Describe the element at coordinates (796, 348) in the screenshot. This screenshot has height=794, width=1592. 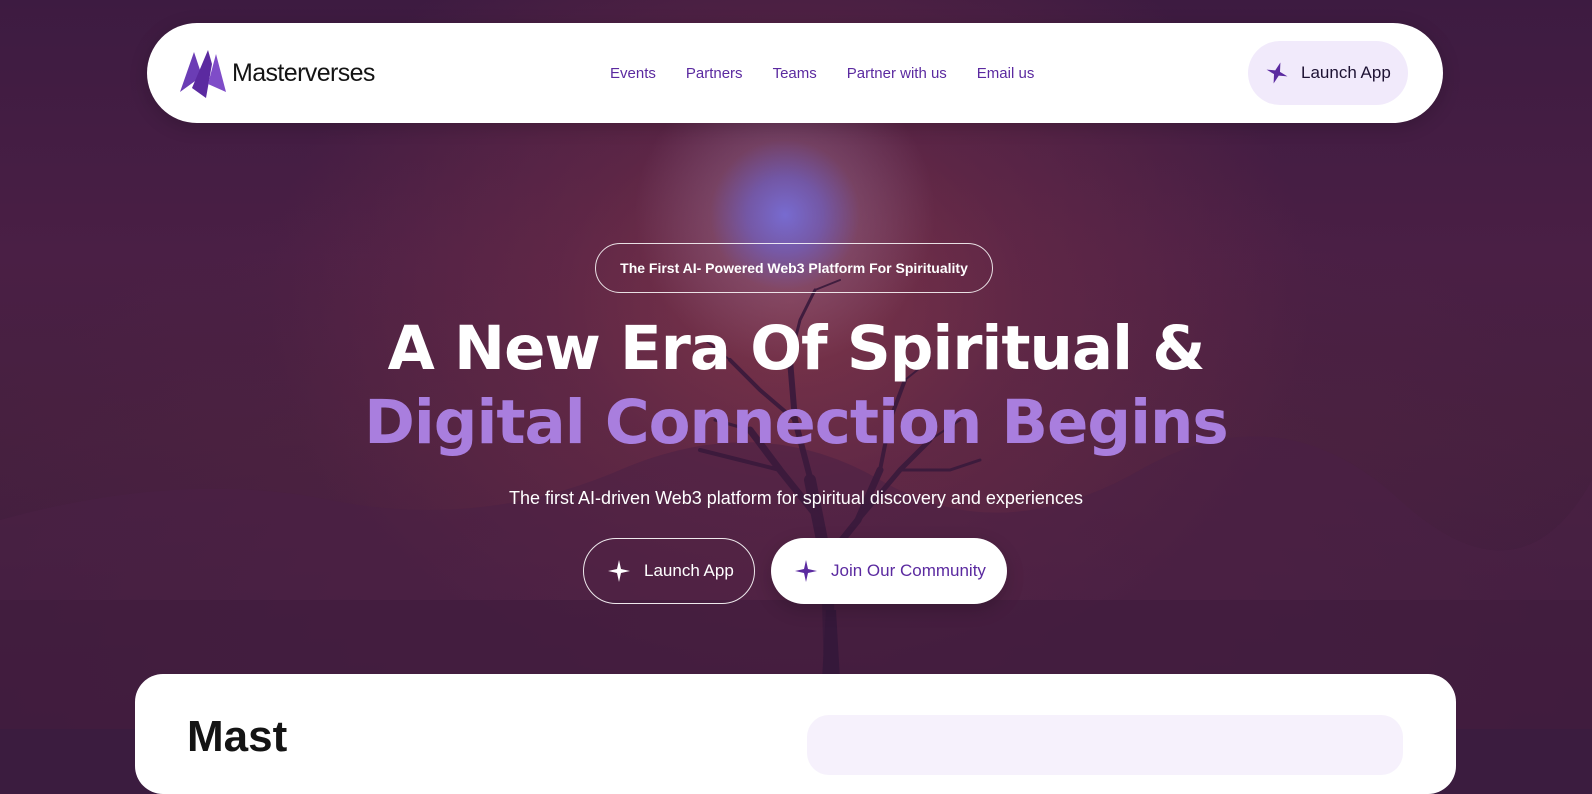
I see `headline-line-1: A New Era Of Spiritual &` at that location.